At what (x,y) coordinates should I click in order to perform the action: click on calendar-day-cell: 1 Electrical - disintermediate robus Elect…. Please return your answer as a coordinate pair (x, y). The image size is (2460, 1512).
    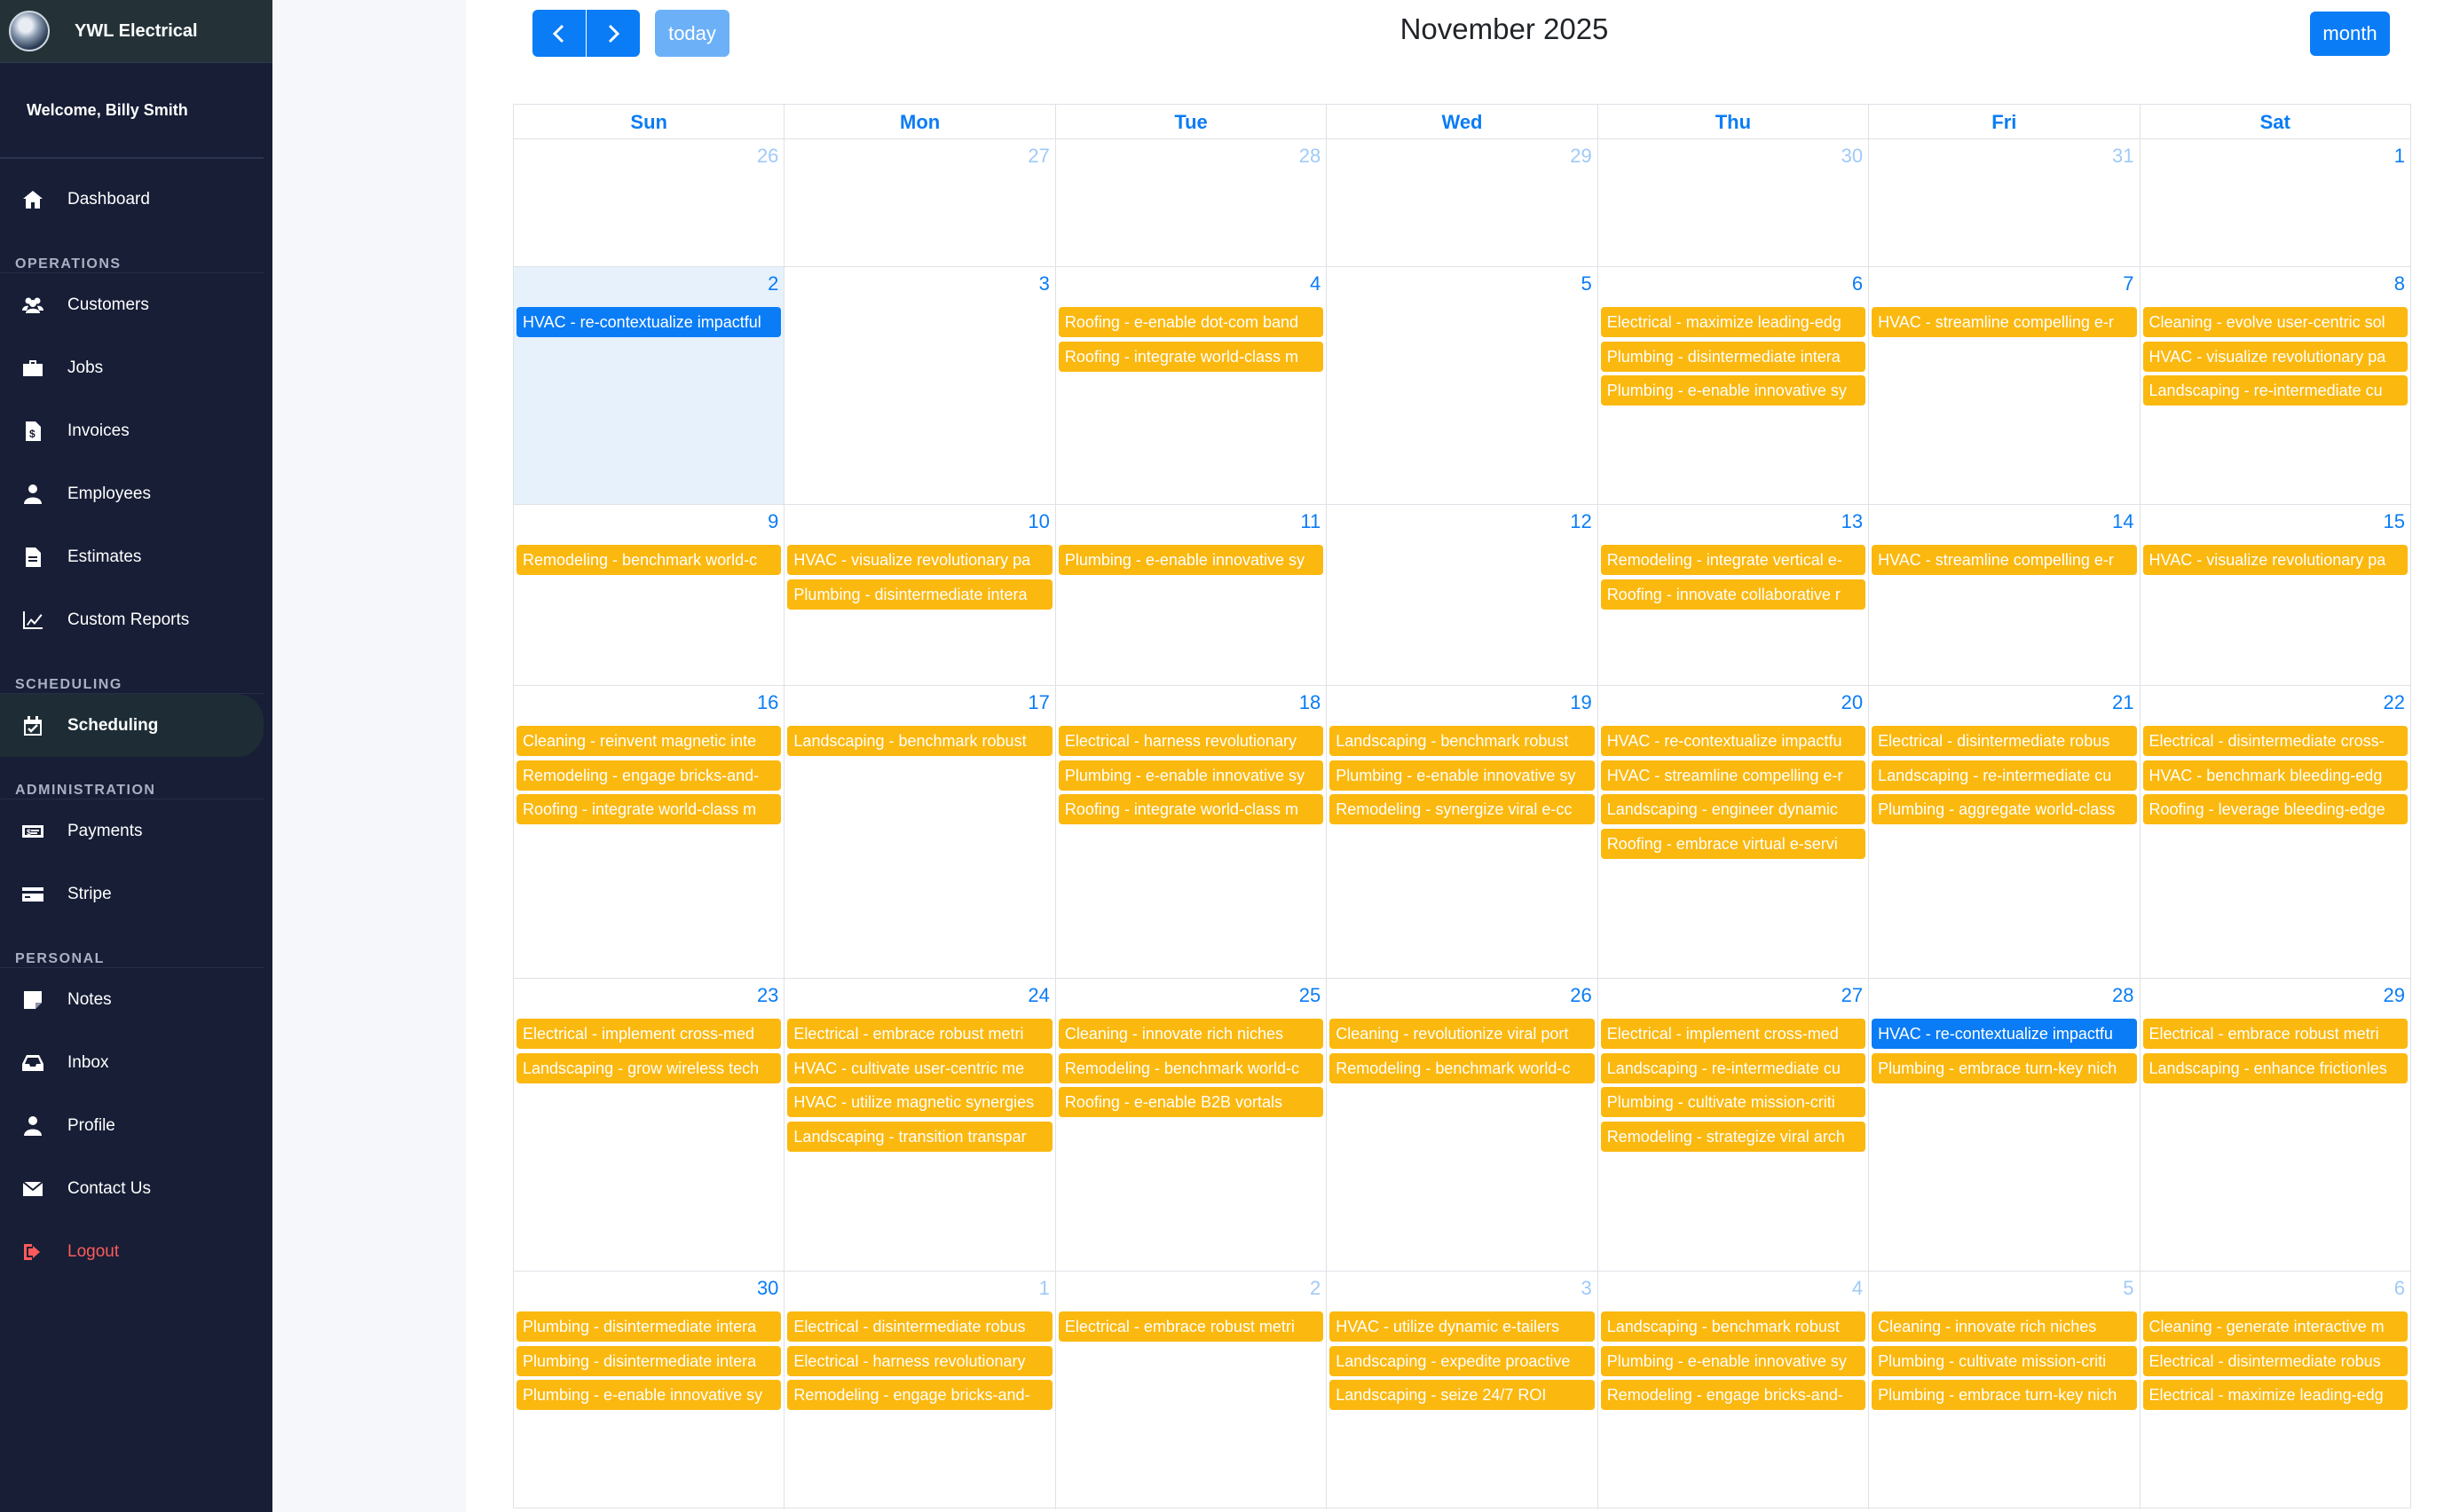
    Looking at the image, I should click on (920, 1391).